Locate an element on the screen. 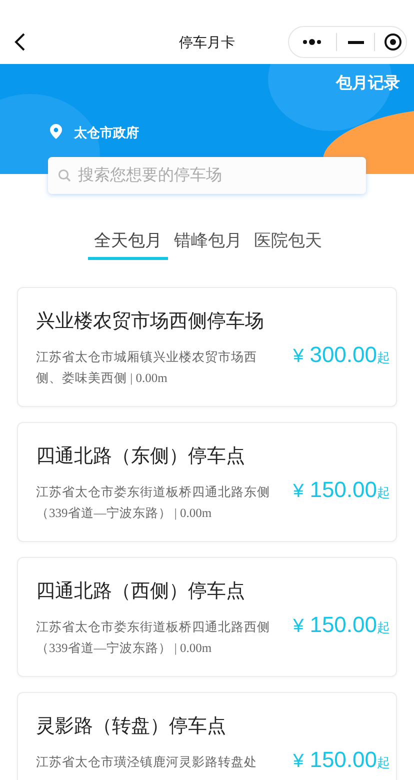 The image size is (414, 780). parking-name: 四通北路（东侧）停车点 is located at coordinates (140, 456).